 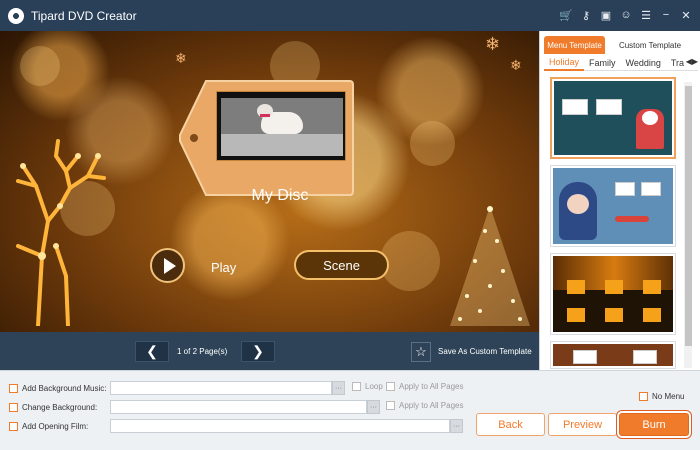 What do you see at coordinates (223, 267) in the screenshot?
I see `play-label: Play` at bounding box center [223, 267].